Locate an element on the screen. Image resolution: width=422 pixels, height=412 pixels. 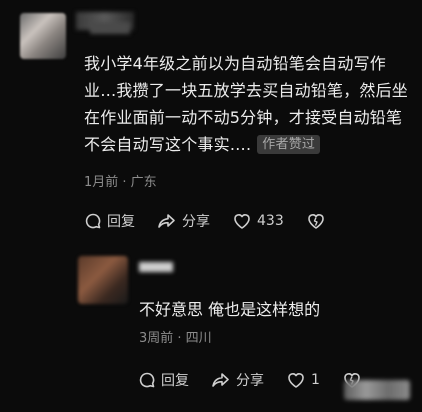
reply-share-button: 分享 is located at coordinates (237, 380).